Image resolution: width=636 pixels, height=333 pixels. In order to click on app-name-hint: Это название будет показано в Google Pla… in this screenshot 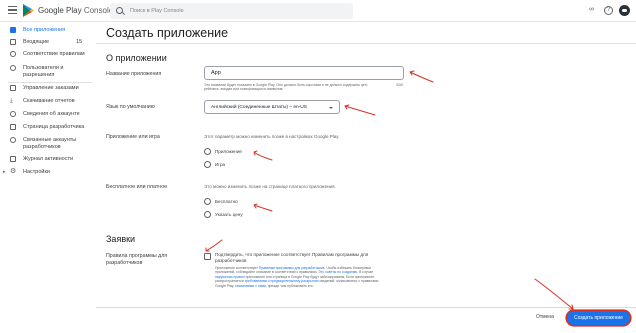, I will do `click(286, 87)`.